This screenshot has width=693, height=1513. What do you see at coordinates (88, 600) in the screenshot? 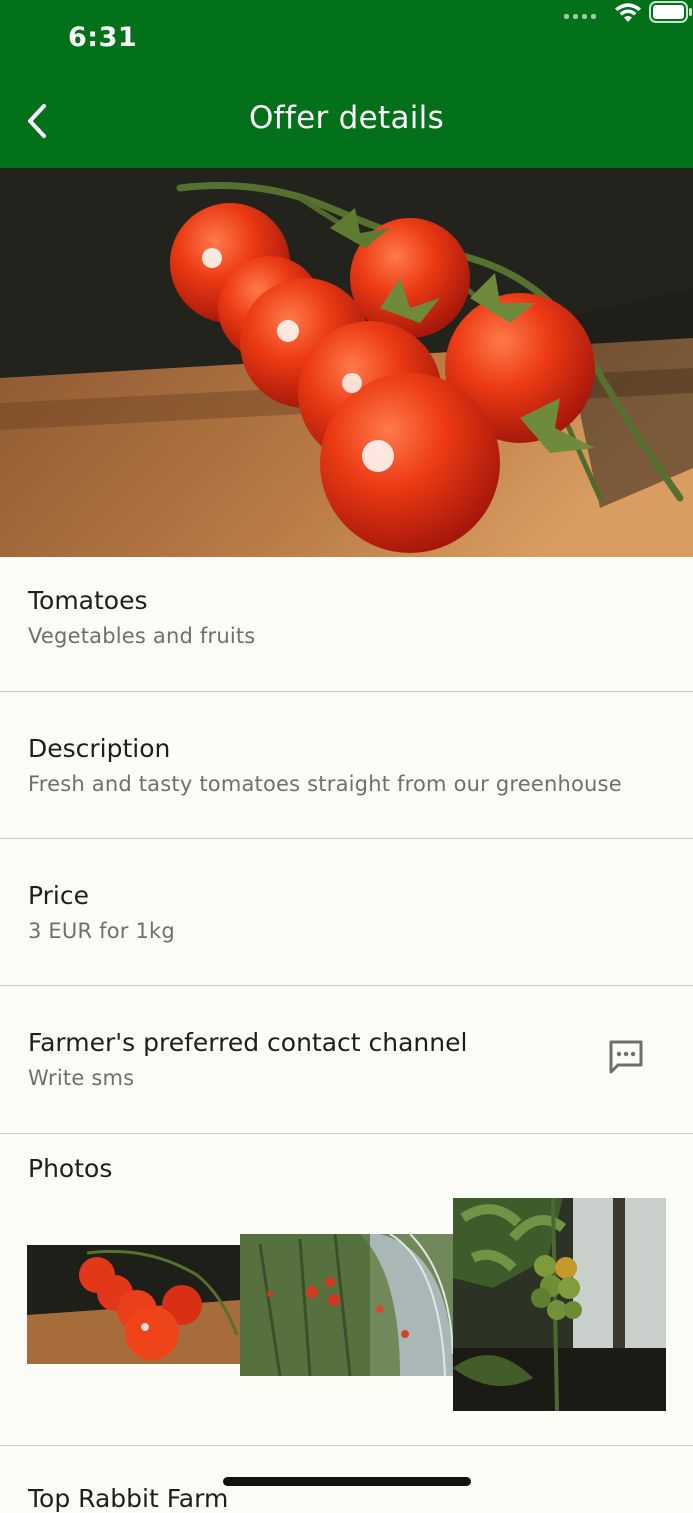
I see `offer-name: Tomatoes` at bounding box center [88, 600].